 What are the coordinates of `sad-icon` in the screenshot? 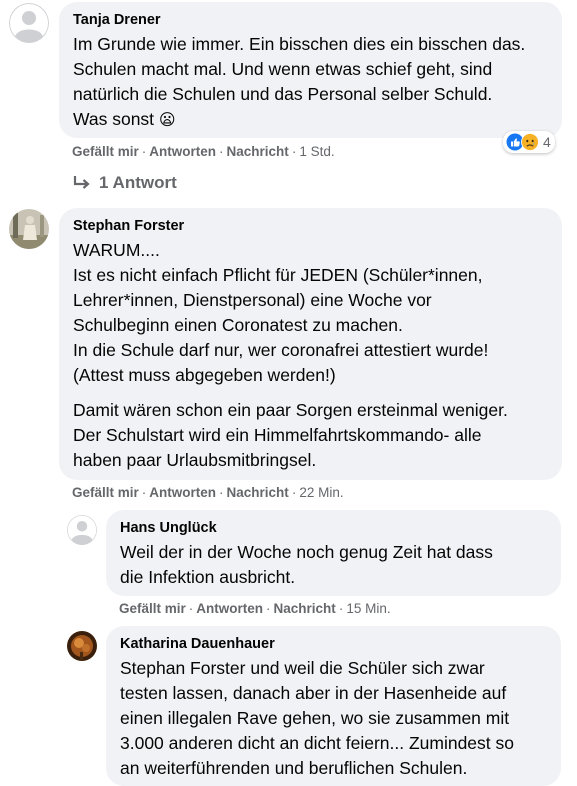 It's located at (530, 142).